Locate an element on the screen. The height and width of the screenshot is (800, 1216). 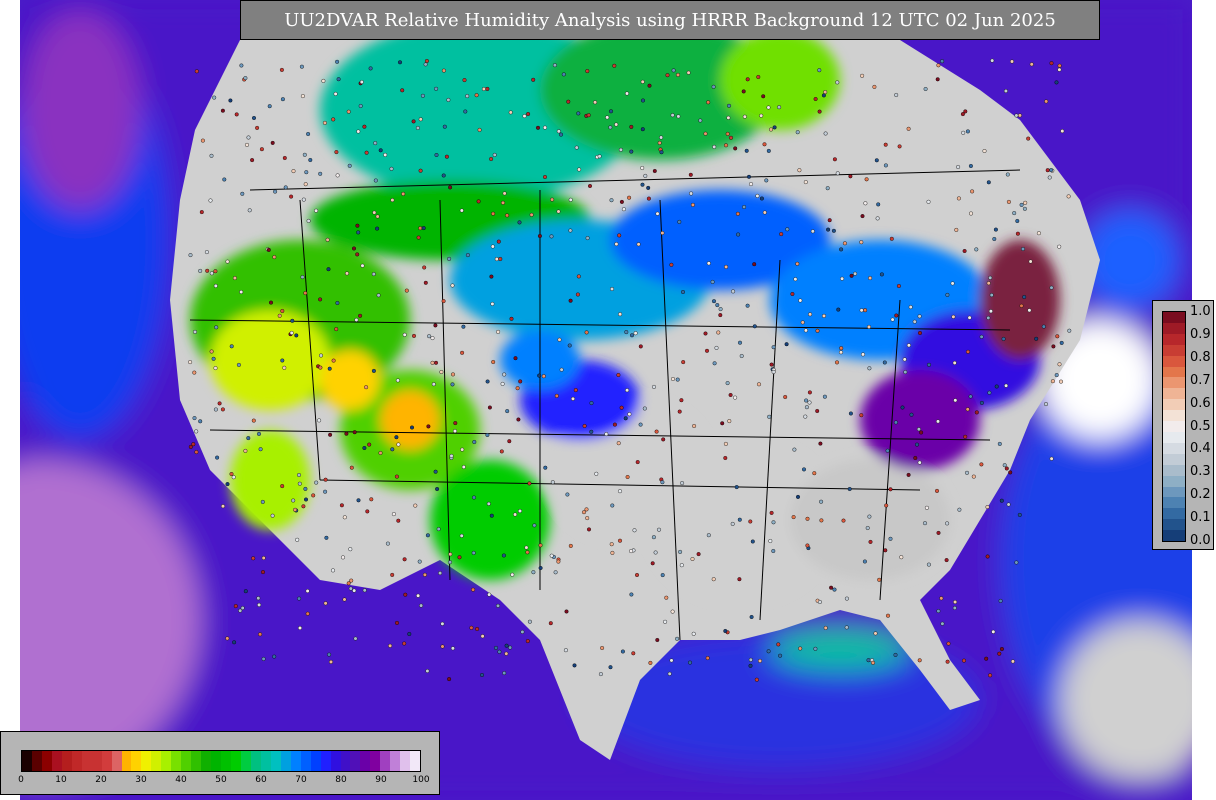
observation-colorbar-tick: 0.7 is located at coordinates (1200, 380).